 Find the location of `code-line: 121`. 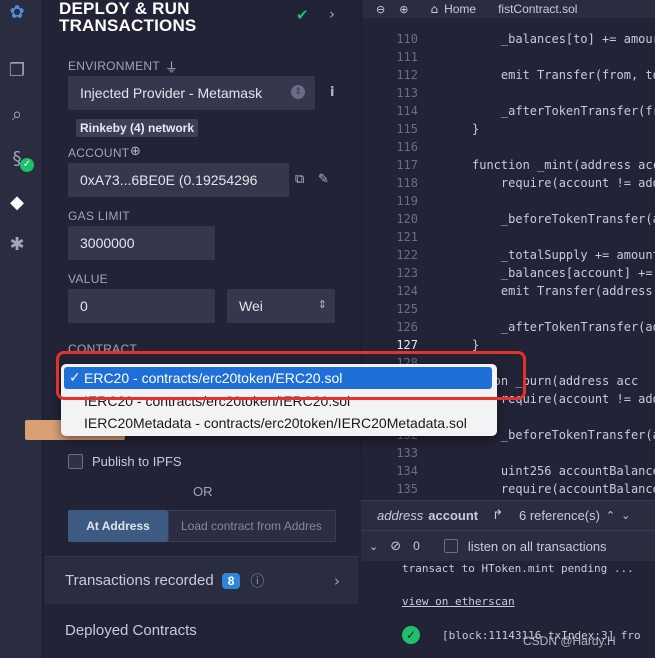

code-line: 121 is located at coordinates (508, 237).